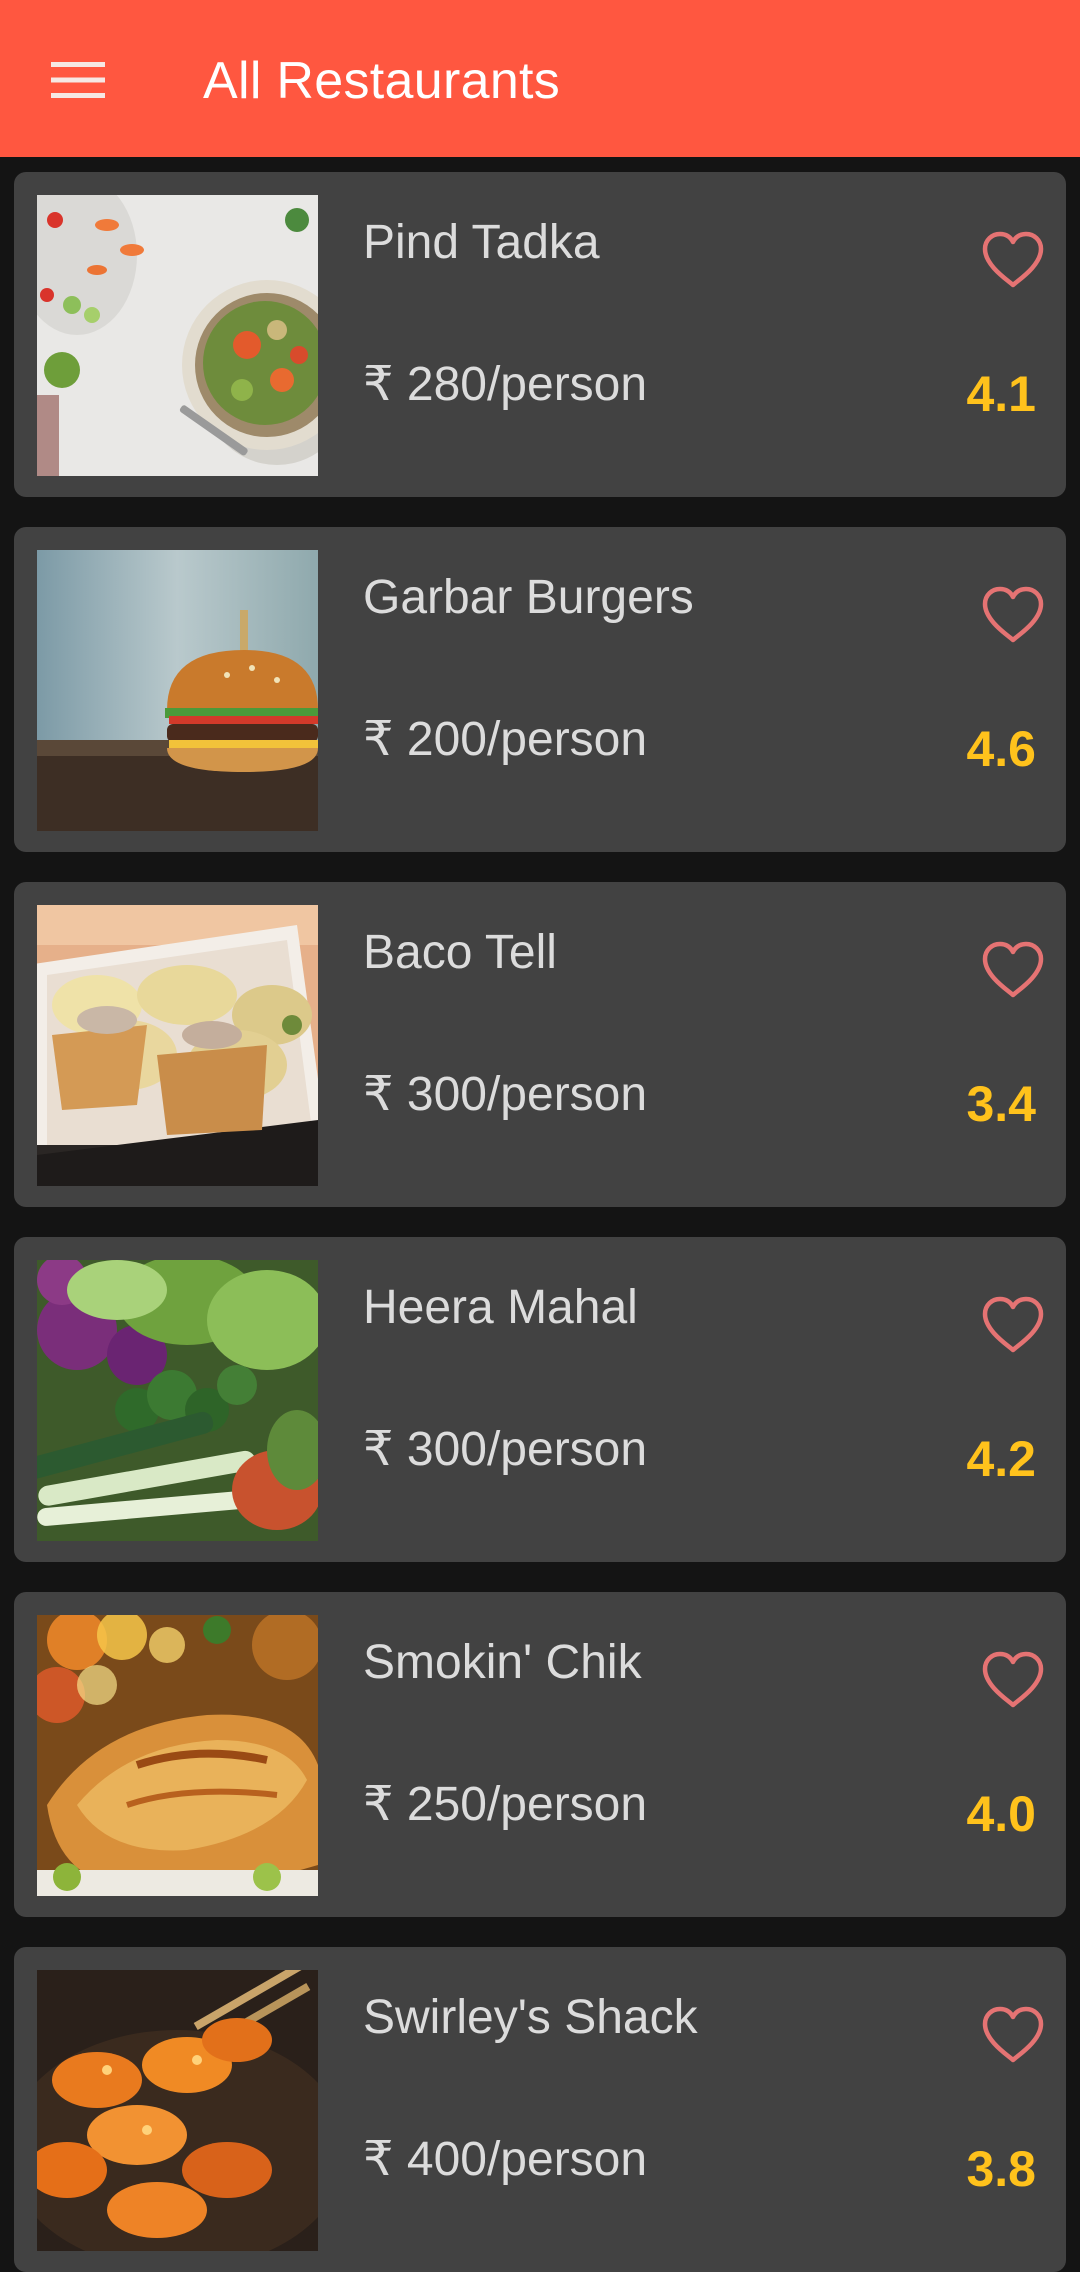 The height and width of the screenshot is (2272, 1080). I want to click on restaurant-card: Heera Mahal ₹ 300/person 4.2, so click(540, 1399).